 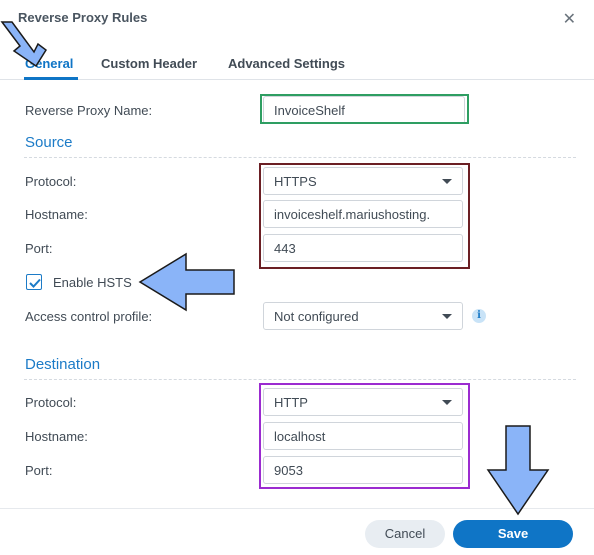 What do you see at coordinates (363, 470) in the screenshot?
I see `destination-port-input: 9053` at bounding box center [363, 470].